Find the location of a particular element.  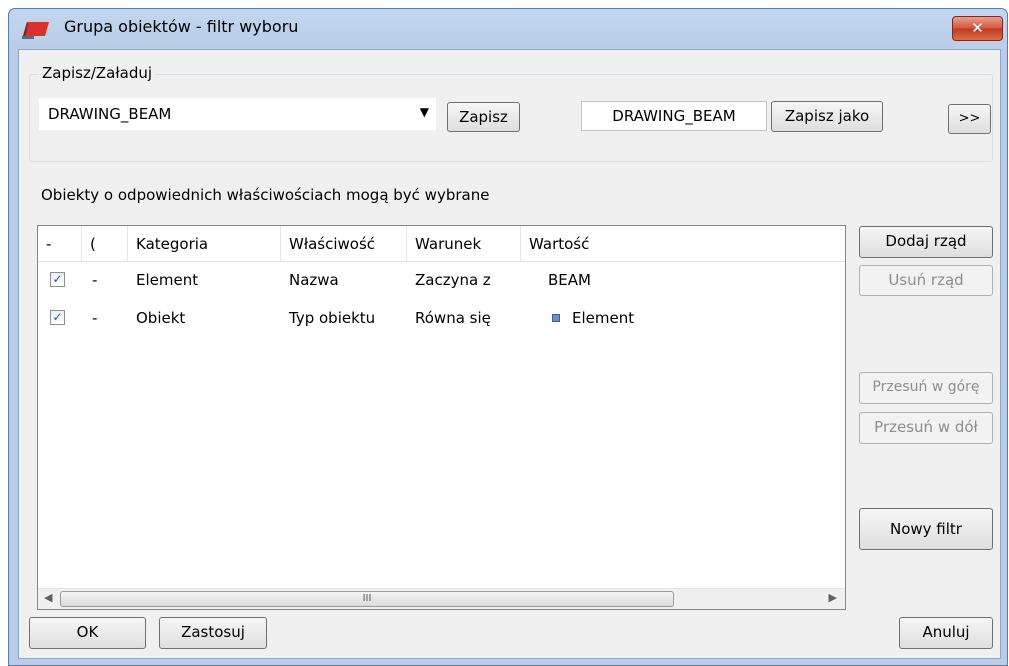

remove-row-button: Usuń rząd is located at coordinates (926, 280).